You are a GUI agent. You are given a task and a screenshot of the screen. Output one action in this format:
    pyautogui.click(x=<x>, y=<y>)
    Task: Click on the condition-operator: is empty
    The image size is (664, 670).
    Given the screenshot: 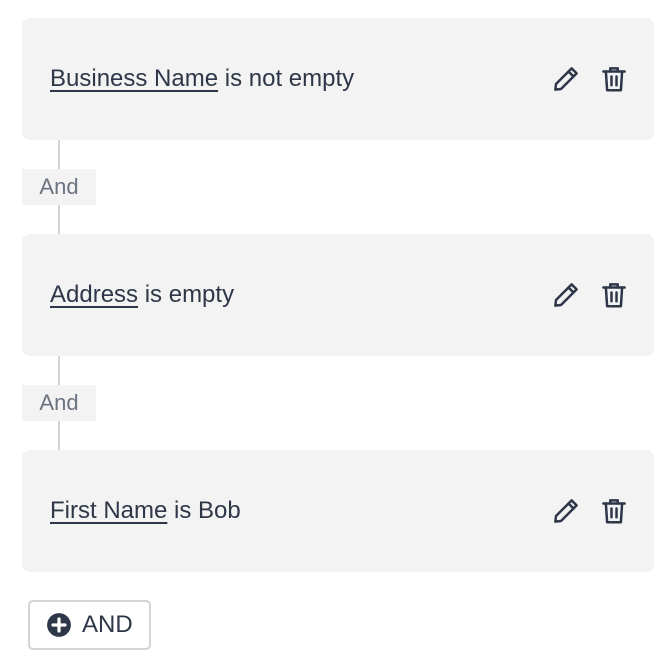 What is the action you would take?
    pyautogui.click(x=186, y=294)
    